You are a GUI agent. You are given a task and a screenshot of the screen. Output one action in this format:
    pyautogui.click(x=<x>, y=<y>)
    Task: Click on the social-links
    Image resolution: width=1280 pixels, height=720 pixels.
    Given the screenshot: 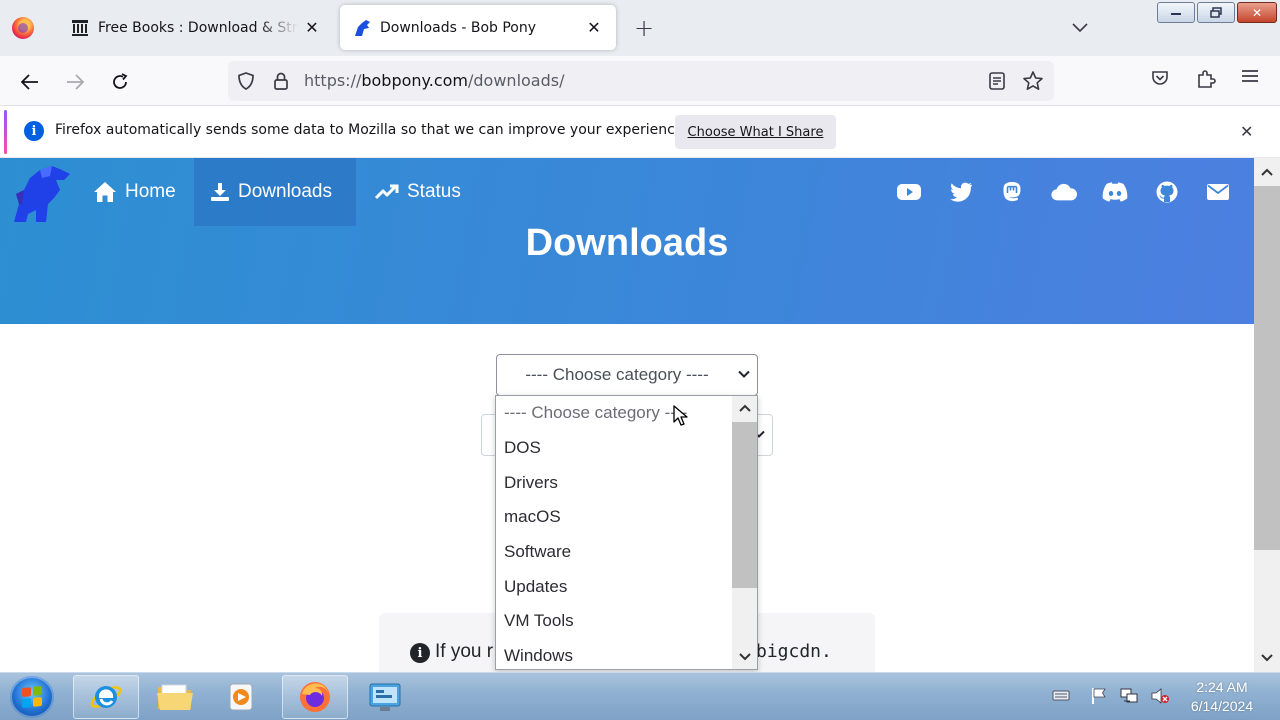 What is the action you would take?
    pyautogui.click(x=1075, y=192)
    